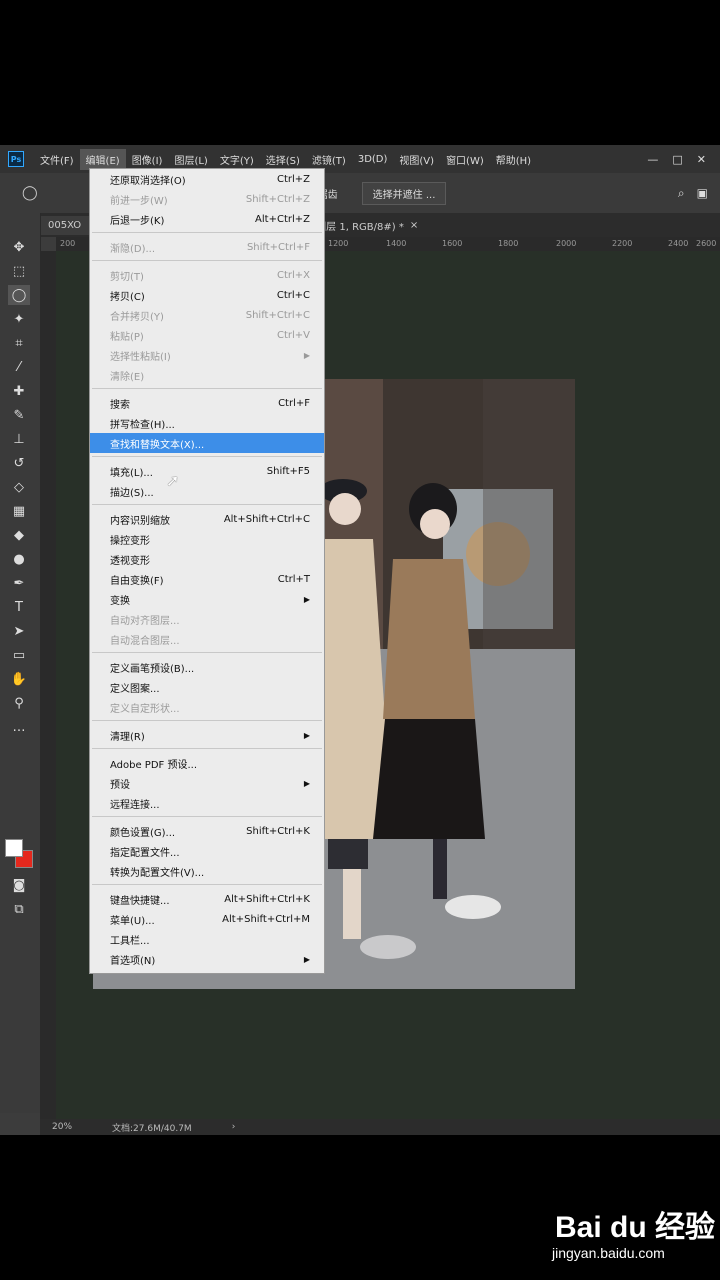  What do you see at coordinates (19, 559) in the screenshot?
I see `dodge-tool-icon: ●` at bounding box center [19, 559].